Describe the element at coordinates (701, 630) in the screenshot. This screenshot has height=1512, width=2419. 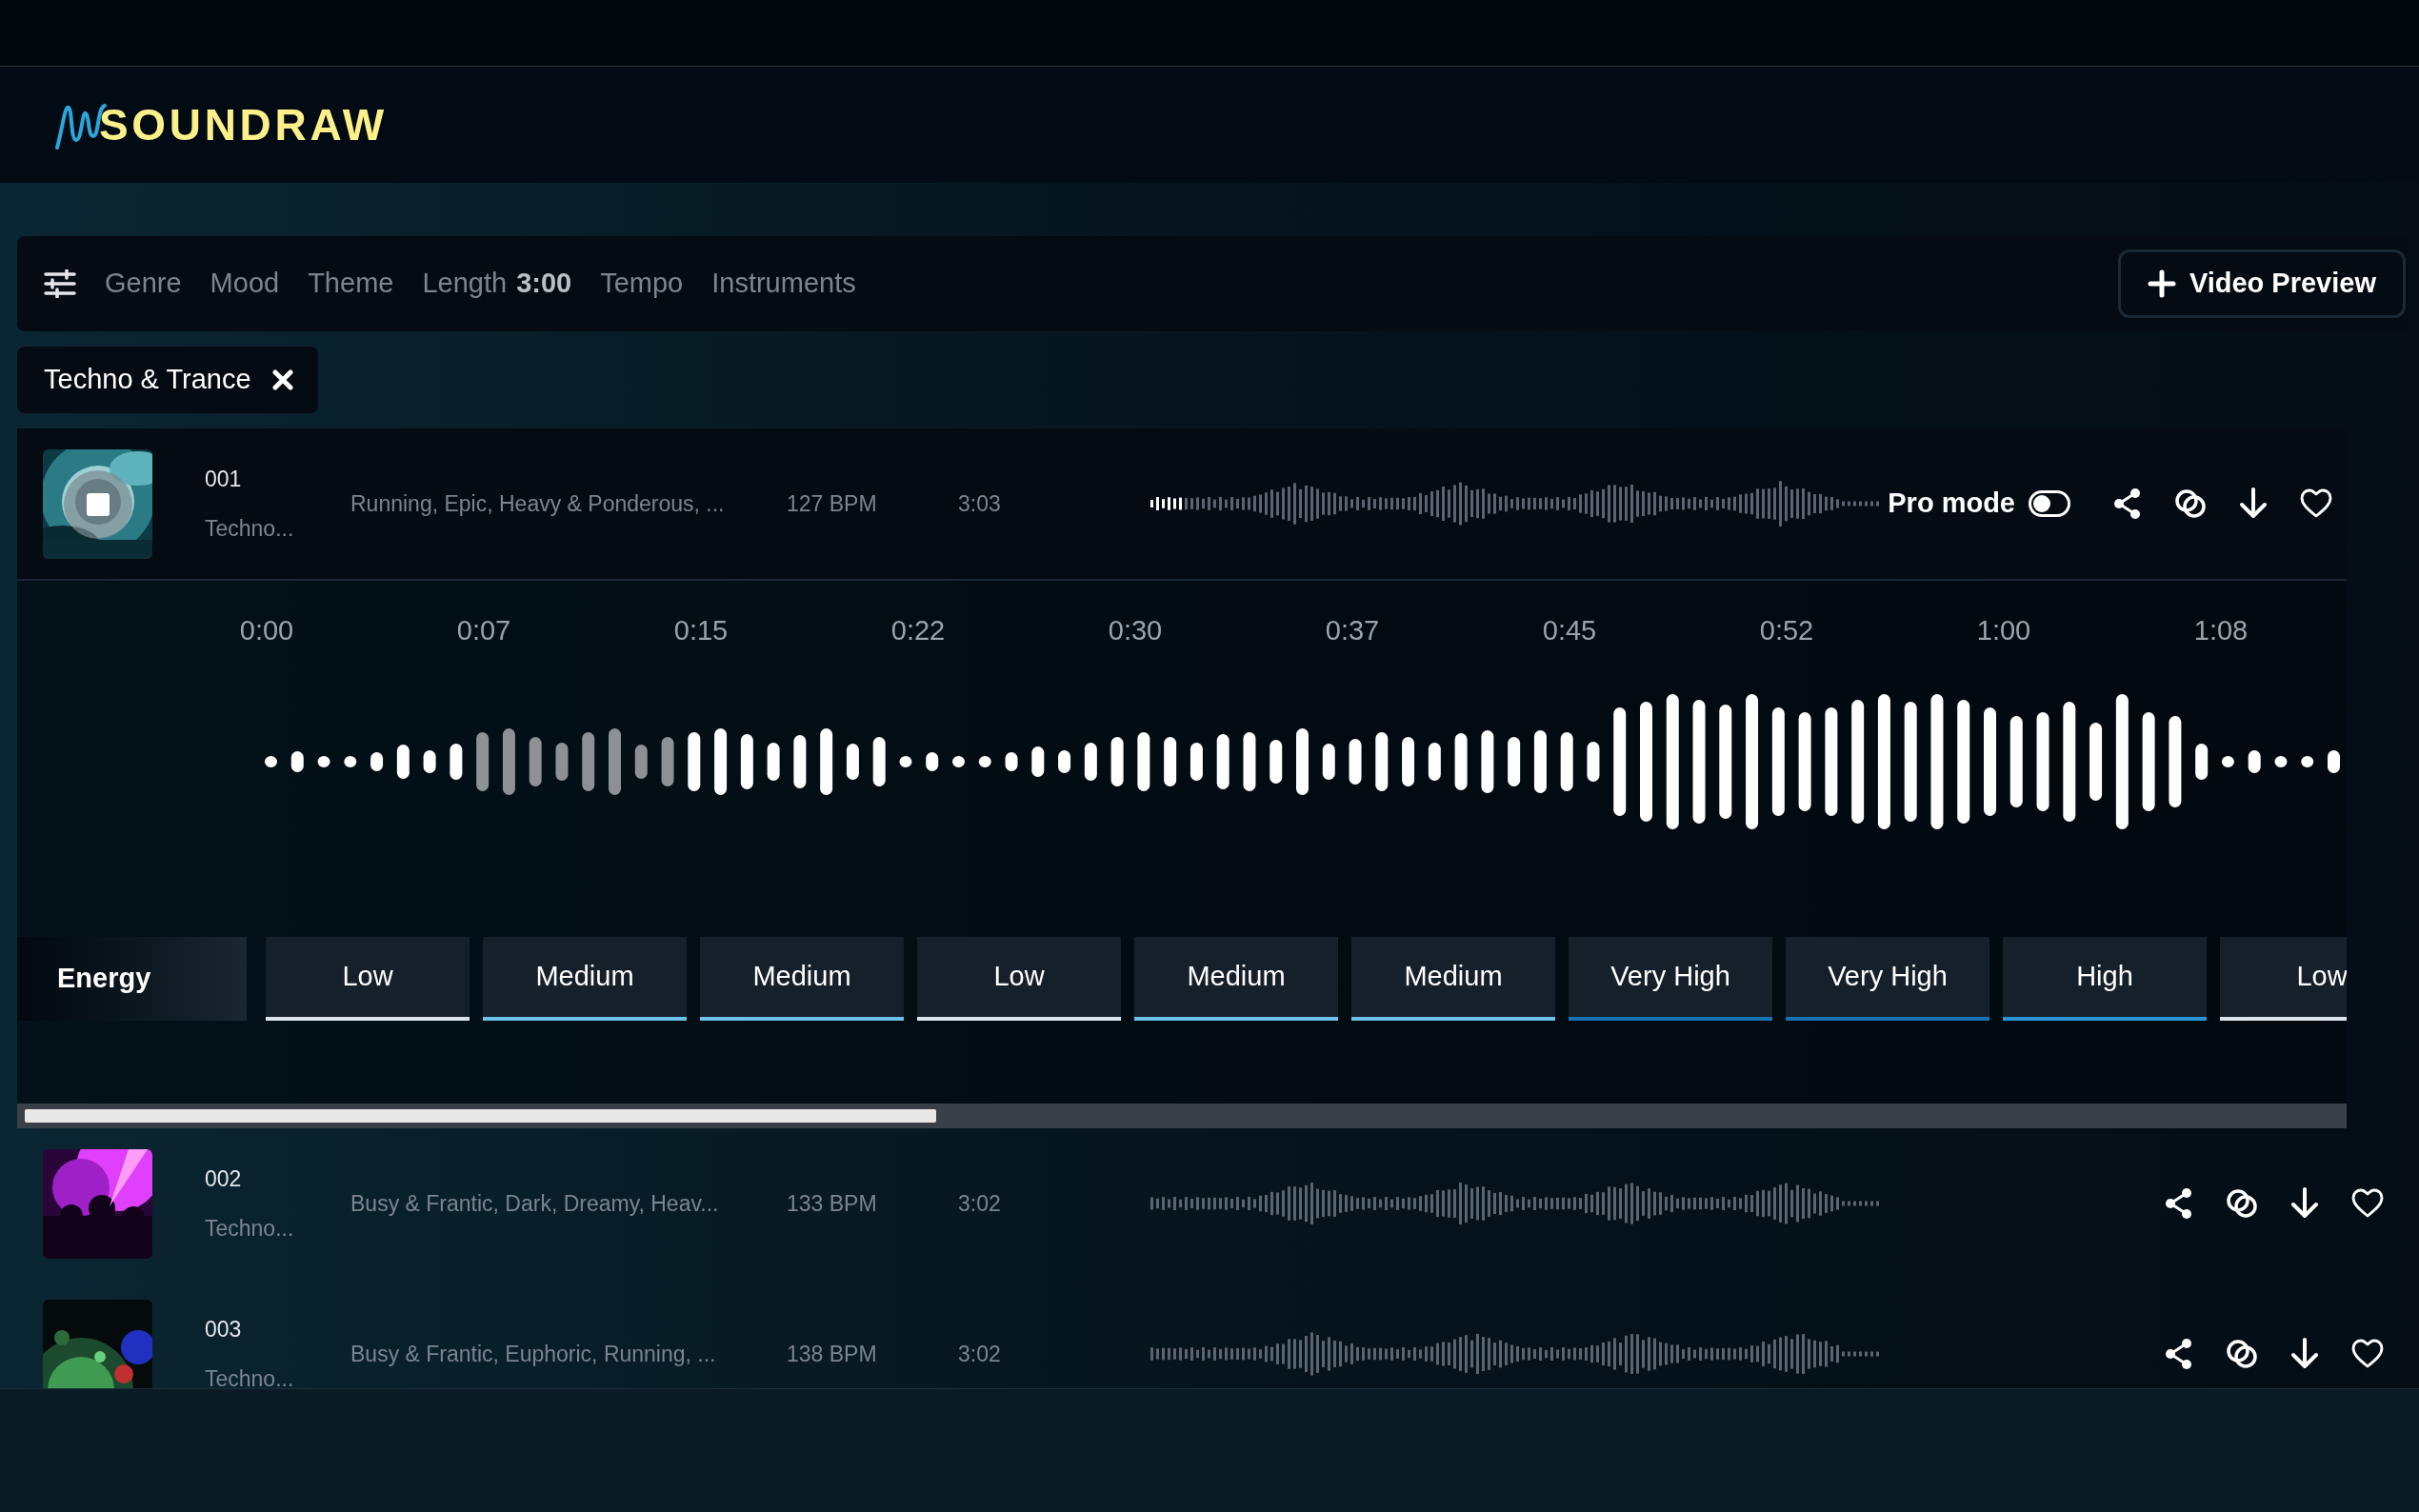
I see `timeline-label: 0:15` at that location.